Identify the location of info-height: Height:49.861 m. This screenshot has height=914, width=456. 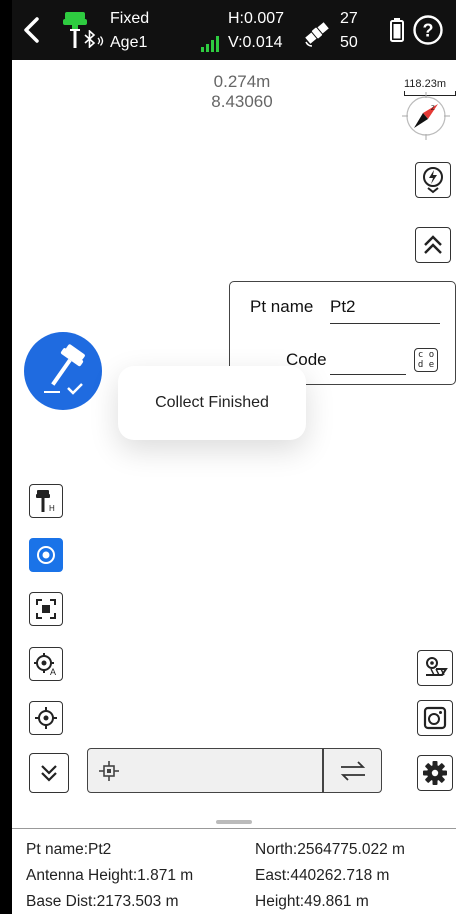
(312, 901).